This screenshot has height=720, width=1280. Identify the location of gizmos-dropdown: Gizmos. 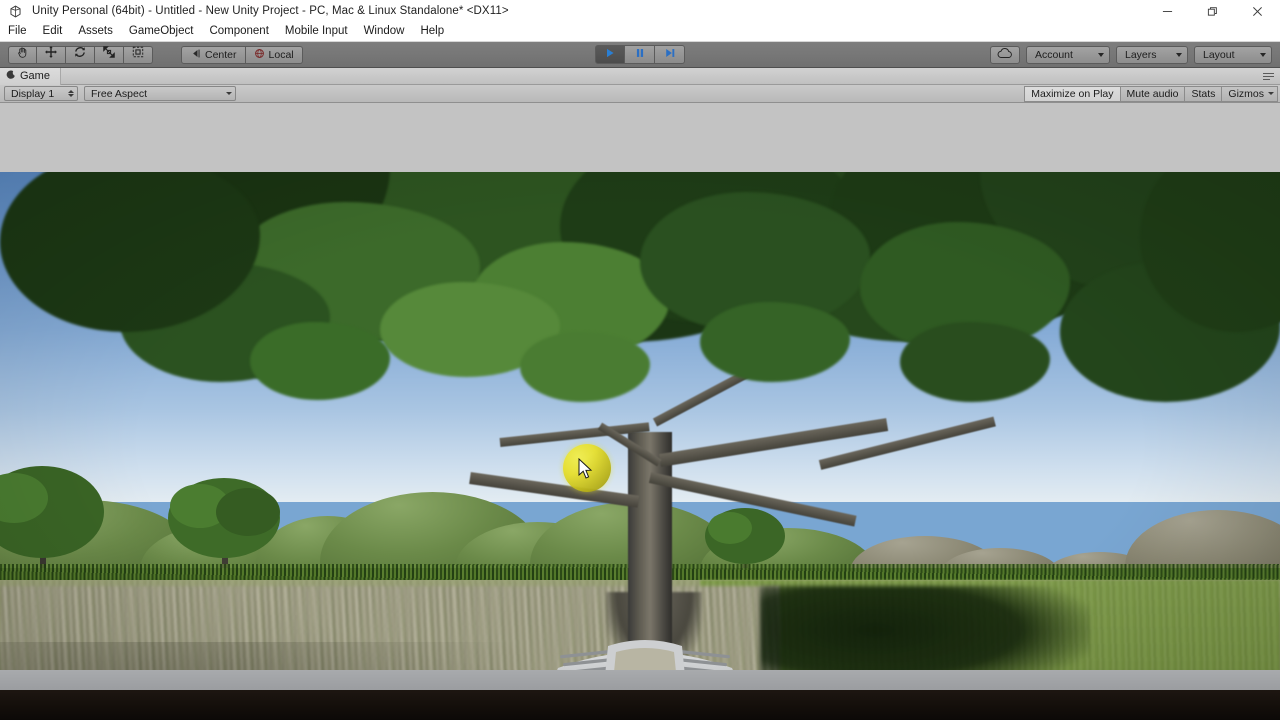
(1249, 93).